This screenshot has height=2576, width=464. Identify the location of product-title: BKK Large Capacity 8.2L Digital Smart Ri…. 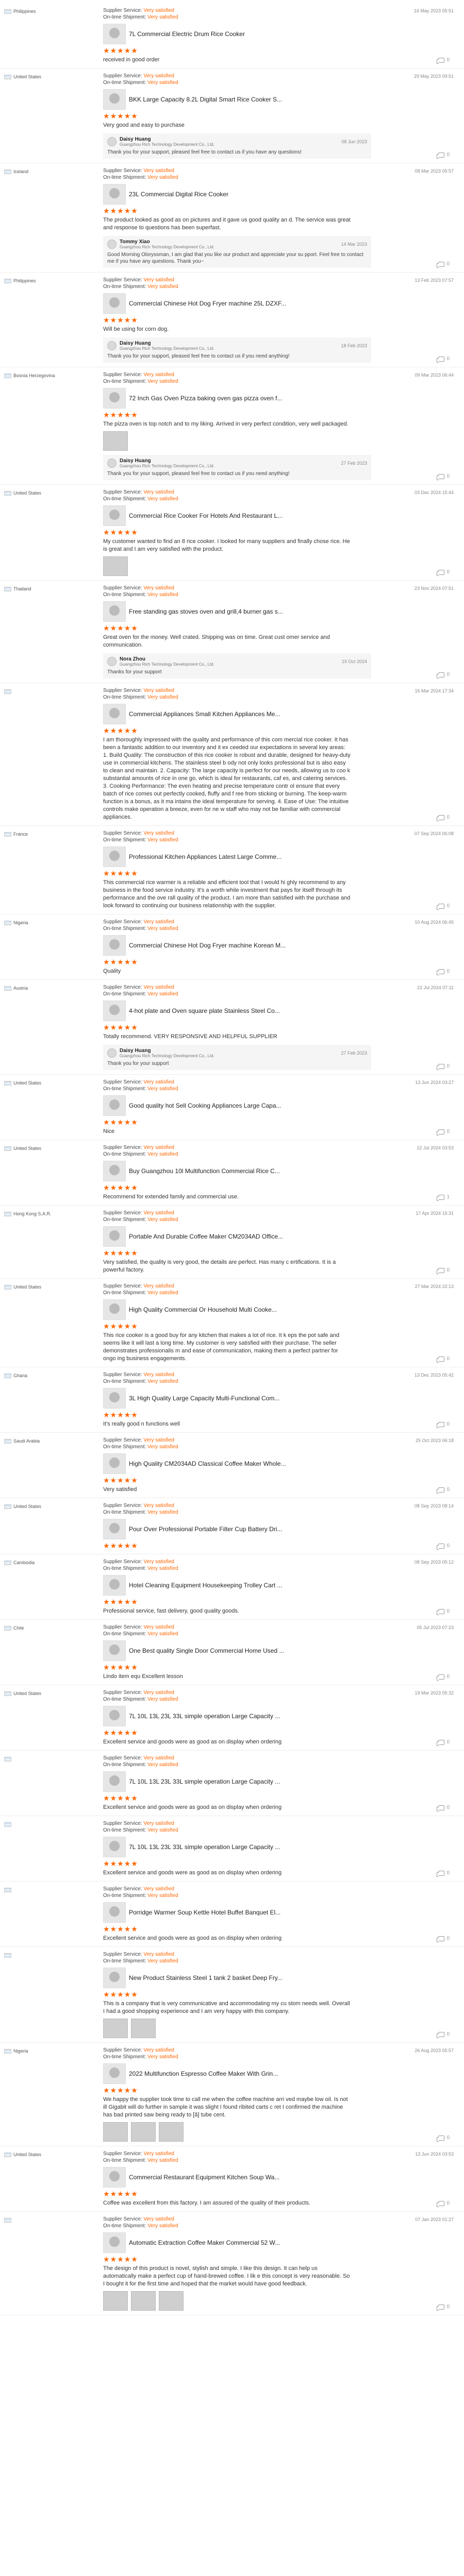
(205, 99).